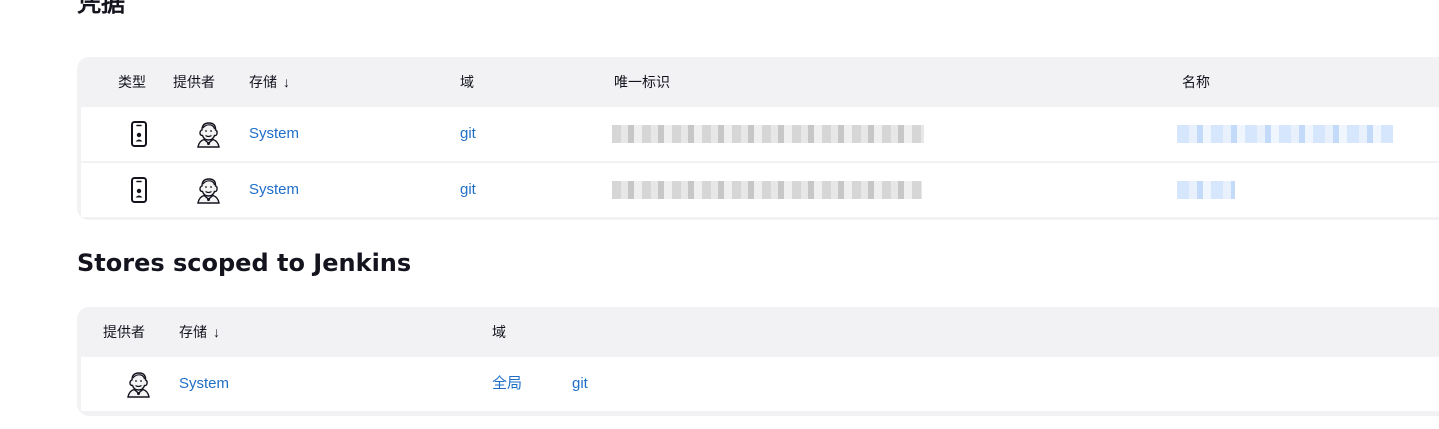 This screenshot has height=429, width=1439. What do you see at coordinates (642, 82) in the screenshot?
I see `column-header-id: 唯一标识` at bounding box center [642, 82].